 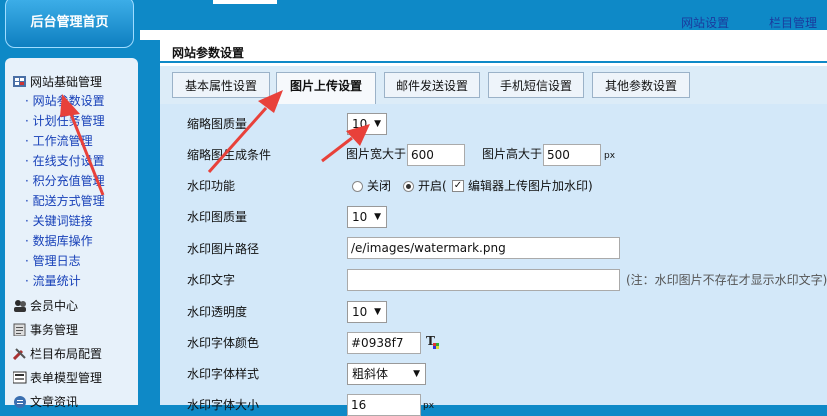 I want to click on wm-style-label: 水印字体样式, so click(x=223, y=374).